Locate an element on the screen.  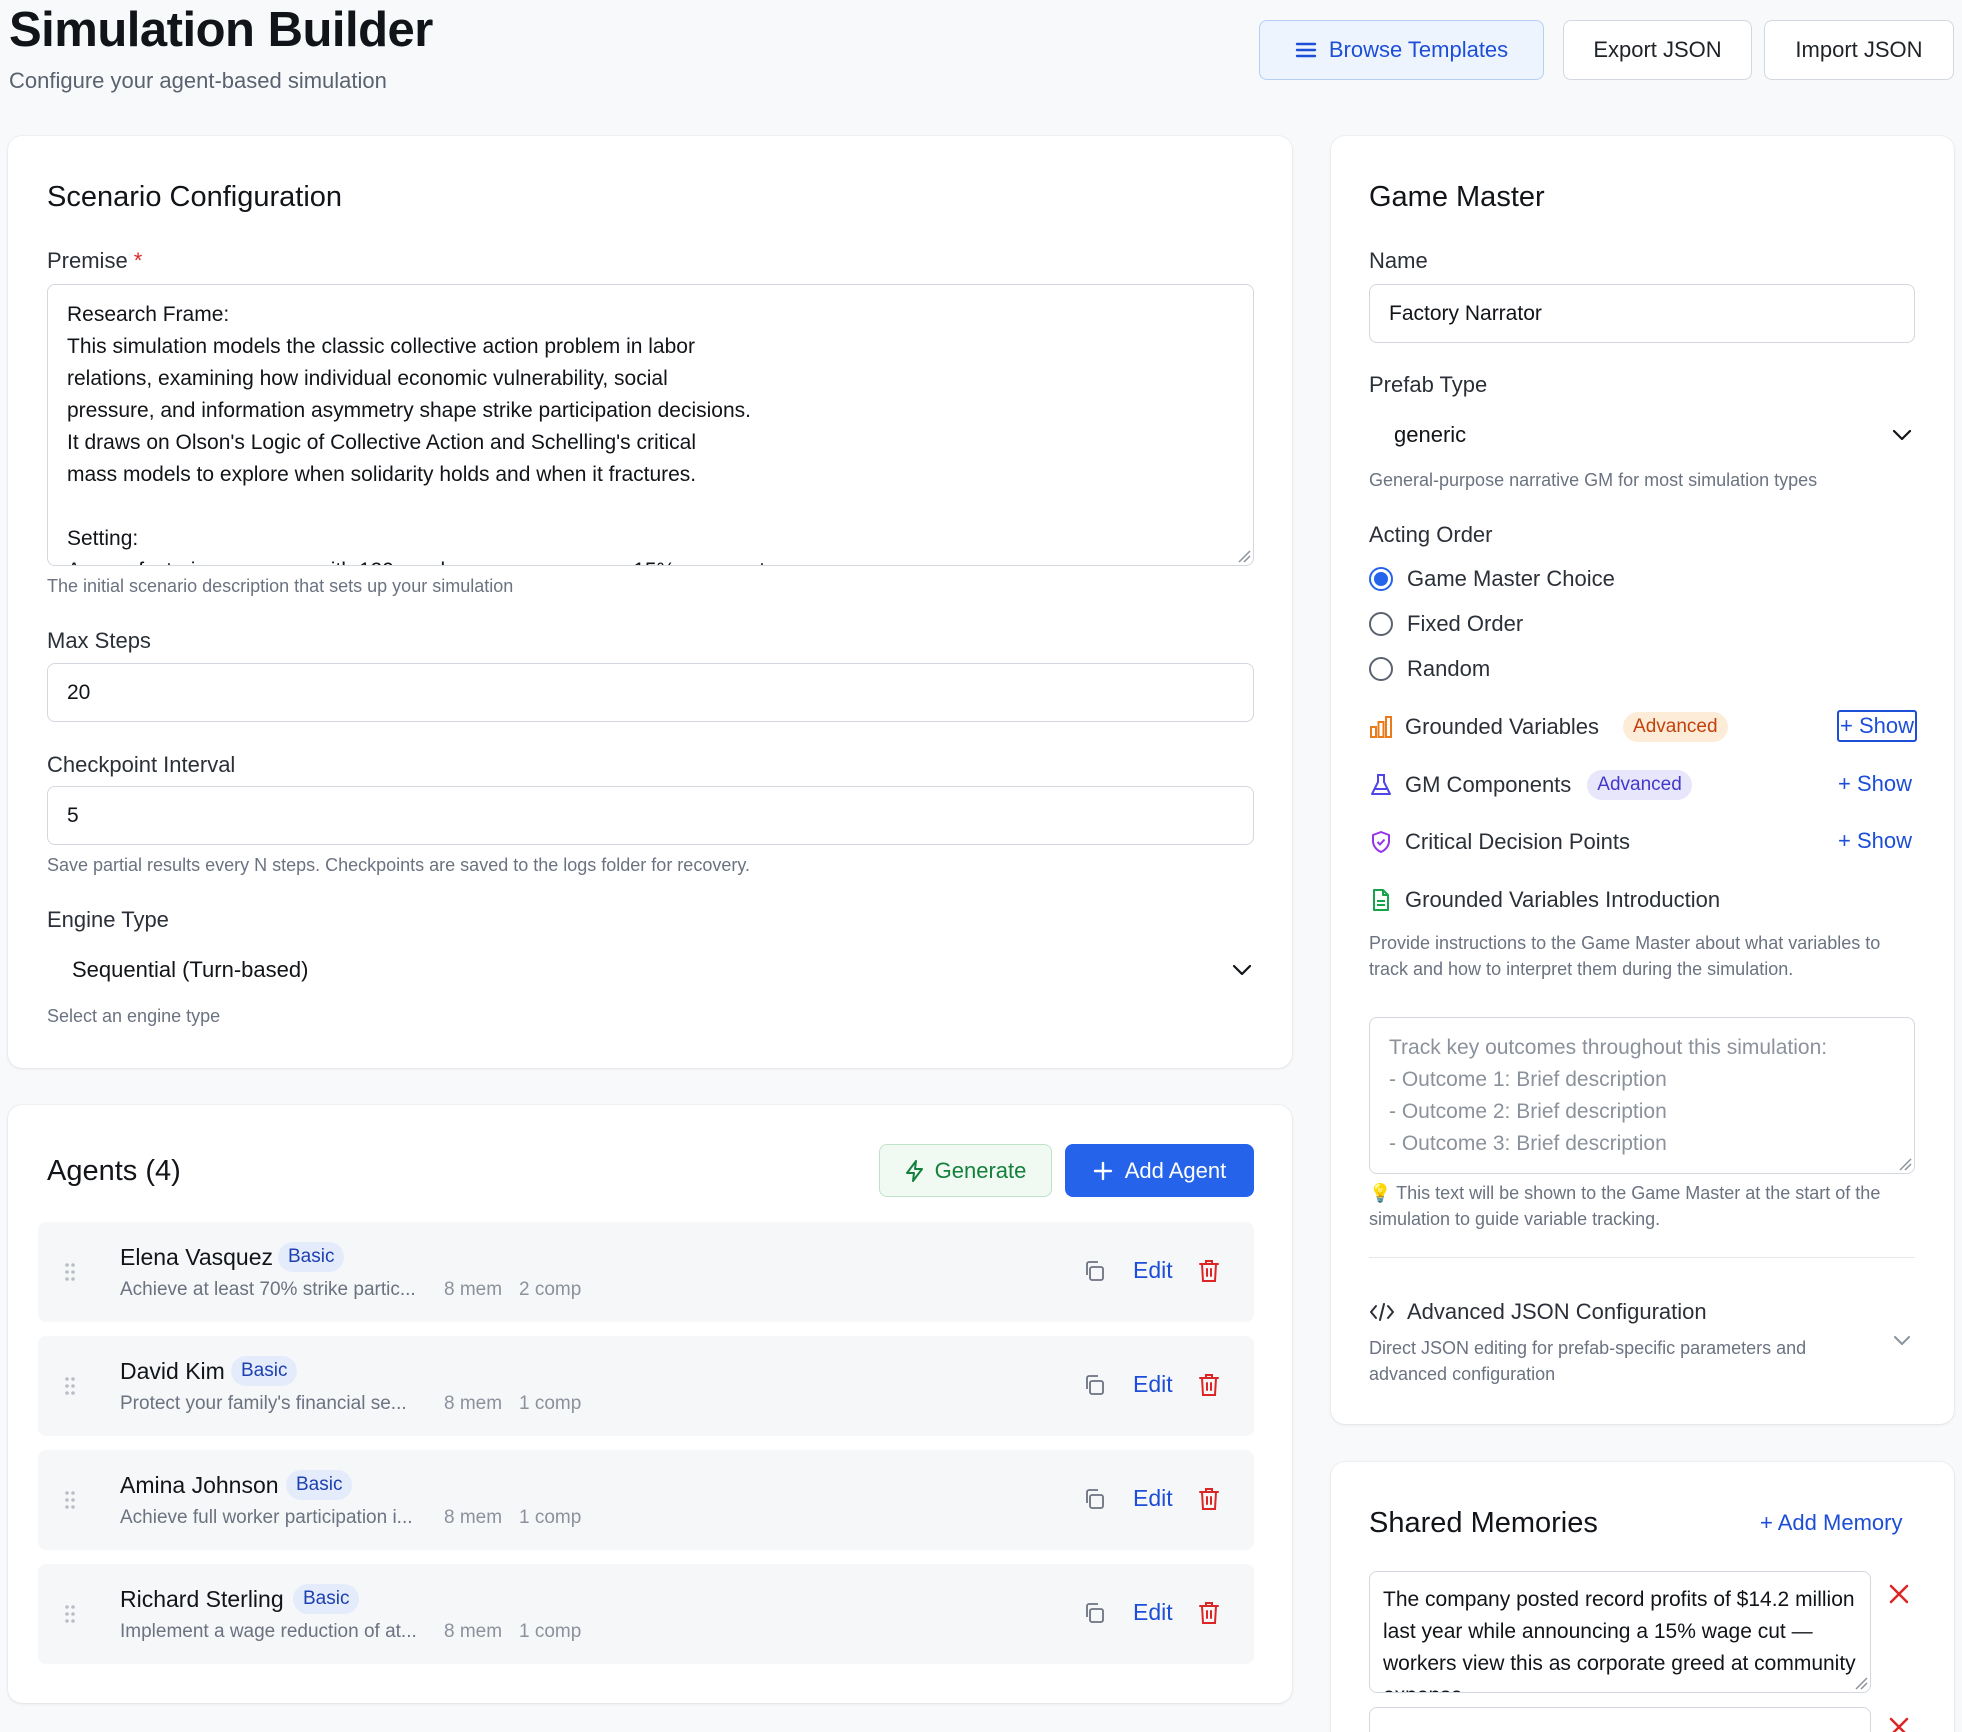
lightning-icon is located at coordinates (914, 1170).